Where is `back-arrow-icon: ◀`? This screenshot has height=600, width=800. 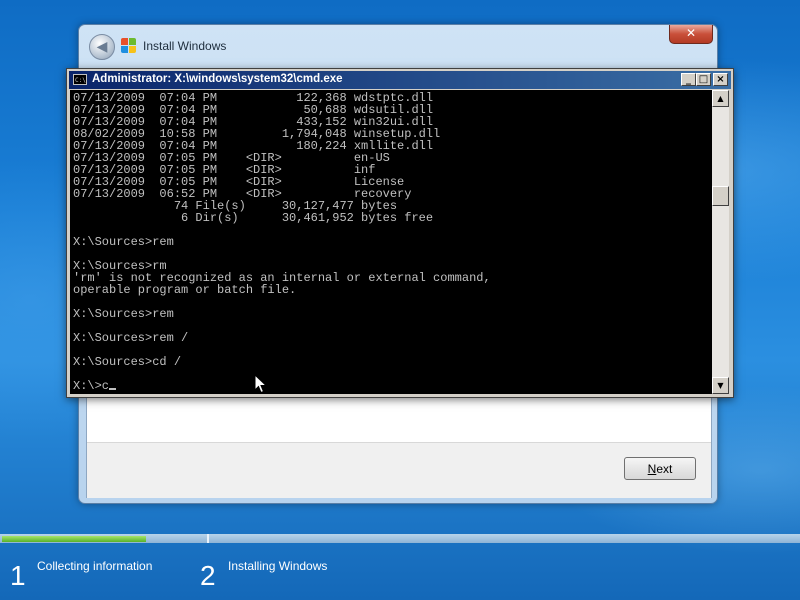
back-arrow-icon: ◀ is located at coordinates (102, 47).